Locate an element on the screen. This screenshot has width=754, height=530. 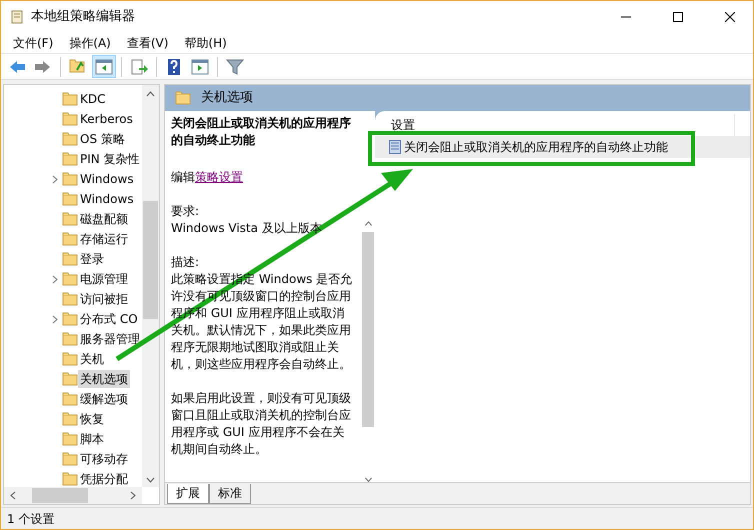
tree-item: 脚本 is located at coordinates (92, 439).